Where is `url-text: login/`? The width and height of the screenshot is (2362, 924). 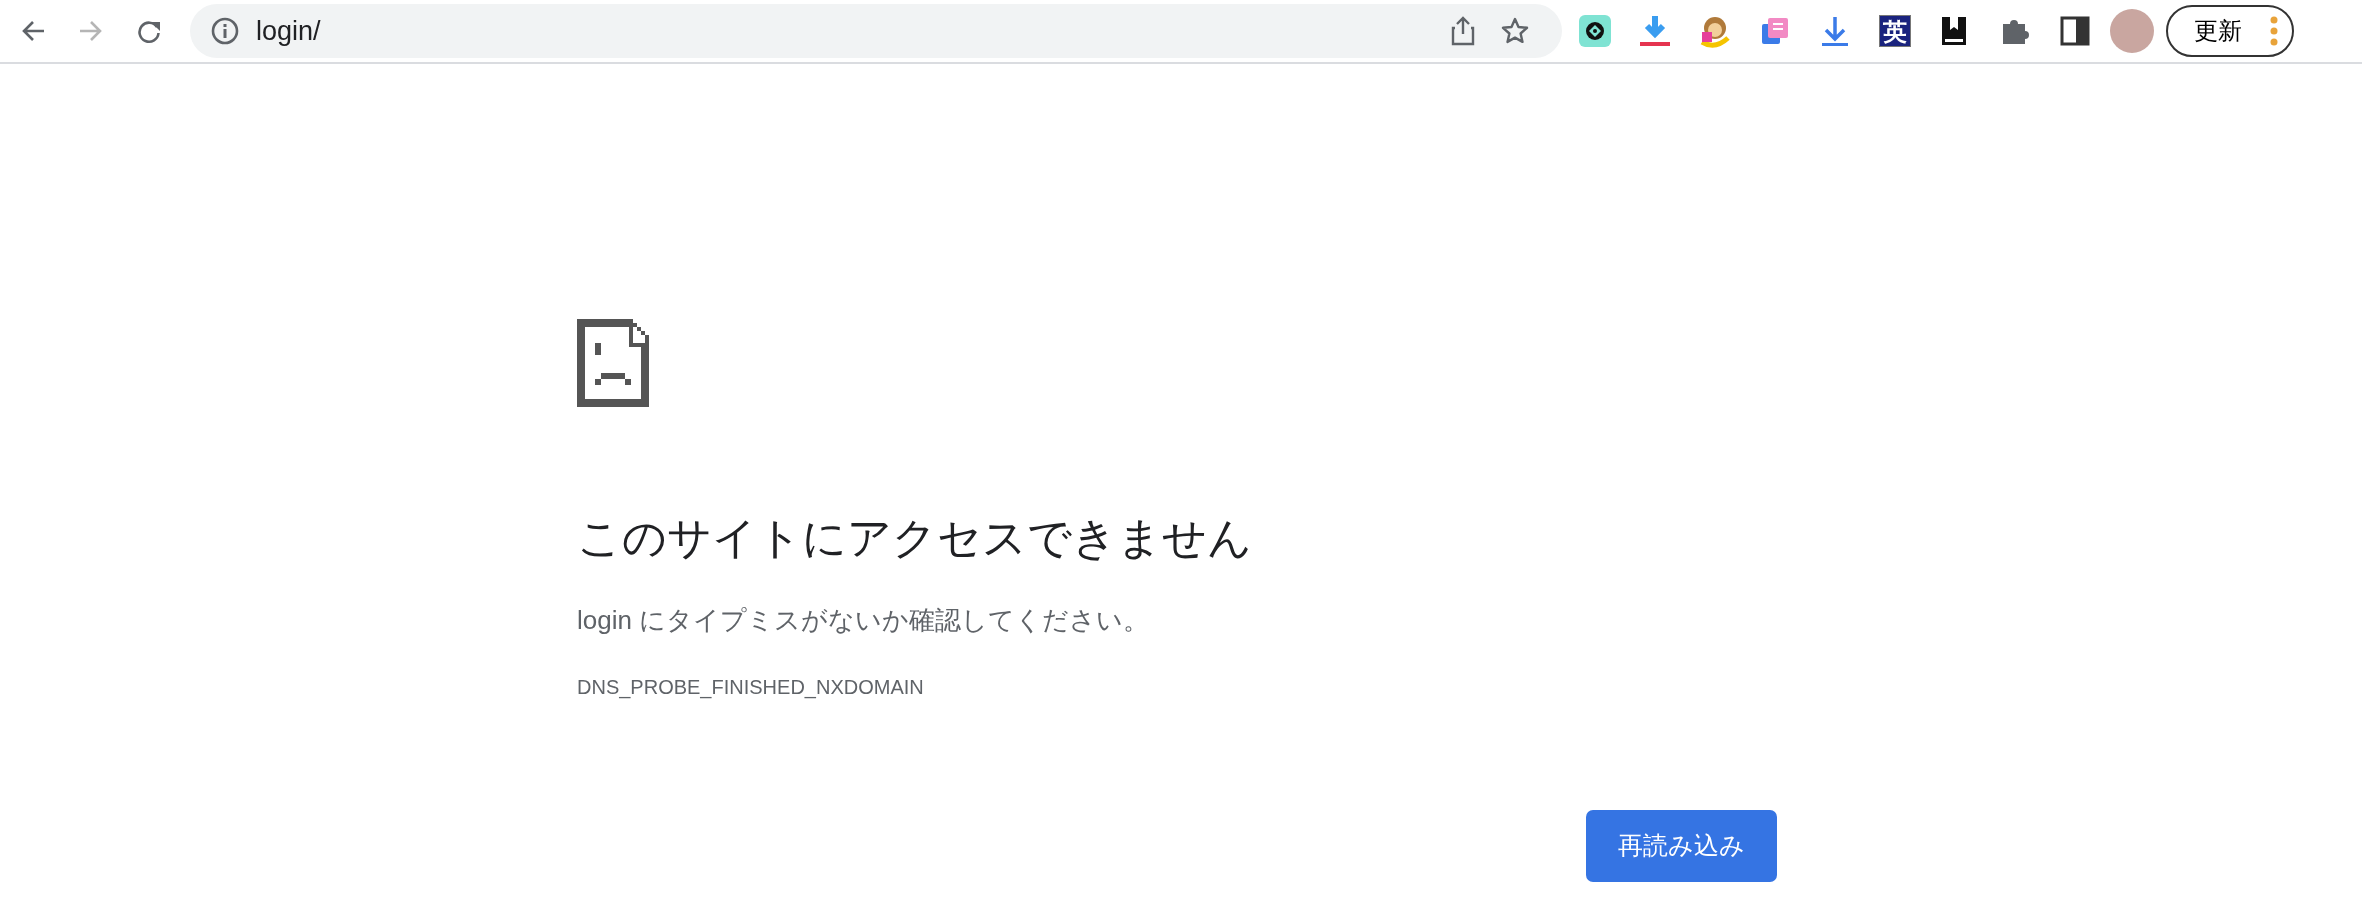 url-text: login/ is located at coordinates (288, 31).